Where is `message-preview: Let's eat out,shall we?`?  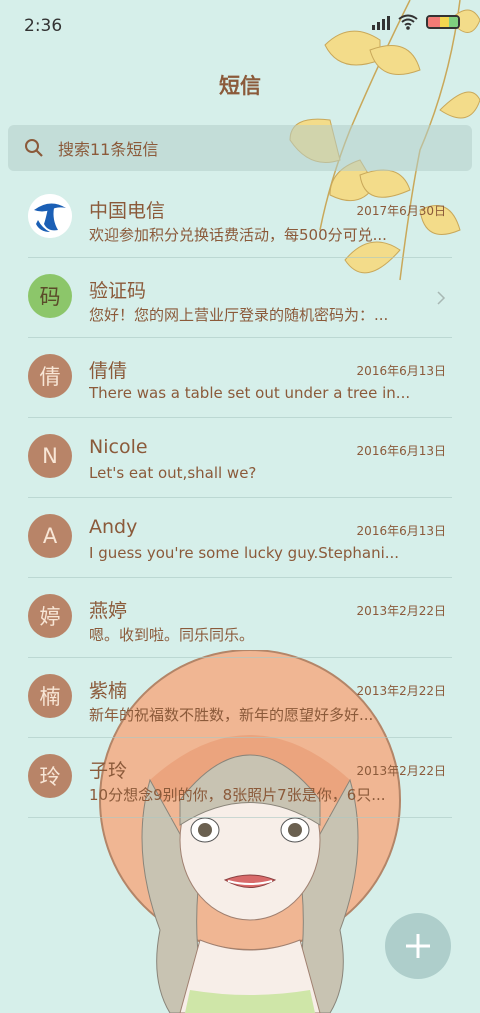
message-preview: Let's eat out,shall we? is located at coordinates (173, 473).